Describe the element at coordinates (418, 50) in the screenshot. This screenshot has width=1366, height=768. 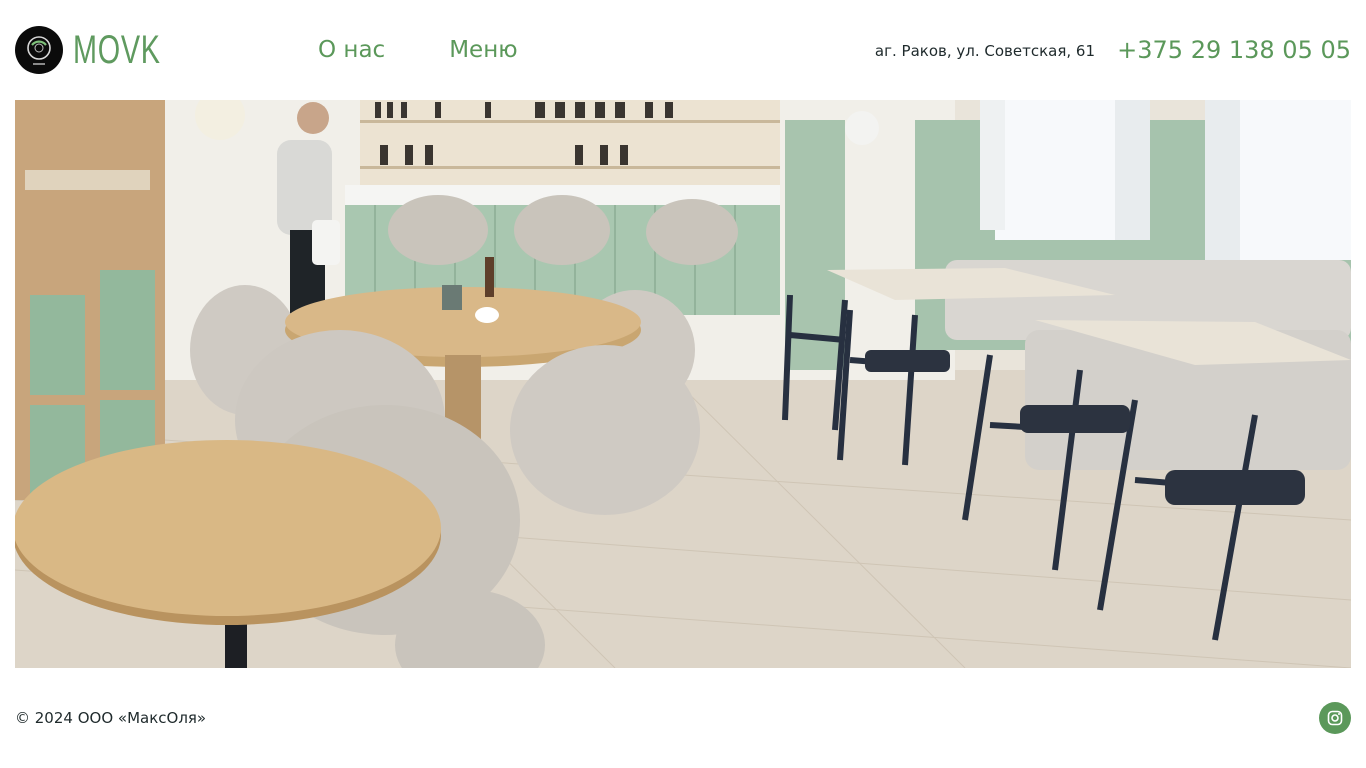
I see `main-nav: О нас Меню` at that location.